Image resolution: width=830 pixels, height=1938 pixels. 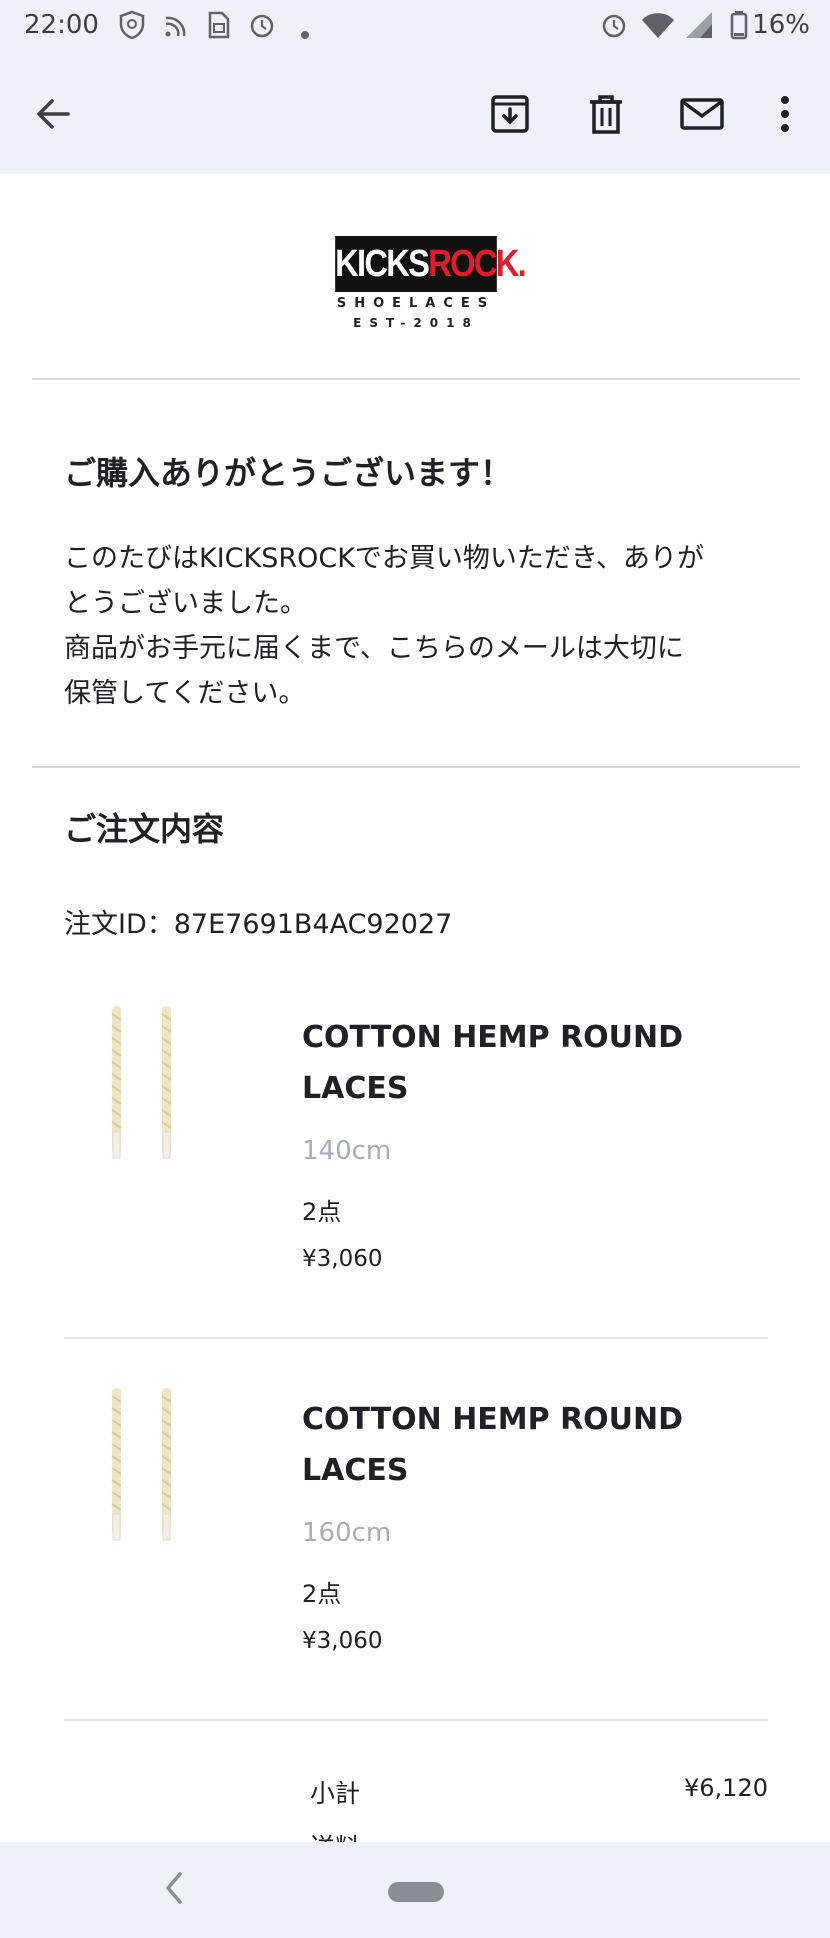 I want to click on status-time: 22:00, so click(x=61, y=25).